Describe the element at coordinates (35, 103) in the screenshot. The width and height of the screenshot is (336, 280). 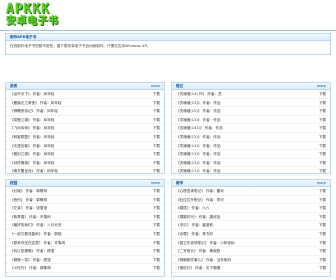
I see `book-title-link: 《鹿鼎记之奇侠》 作者：凤年轻` at that location.